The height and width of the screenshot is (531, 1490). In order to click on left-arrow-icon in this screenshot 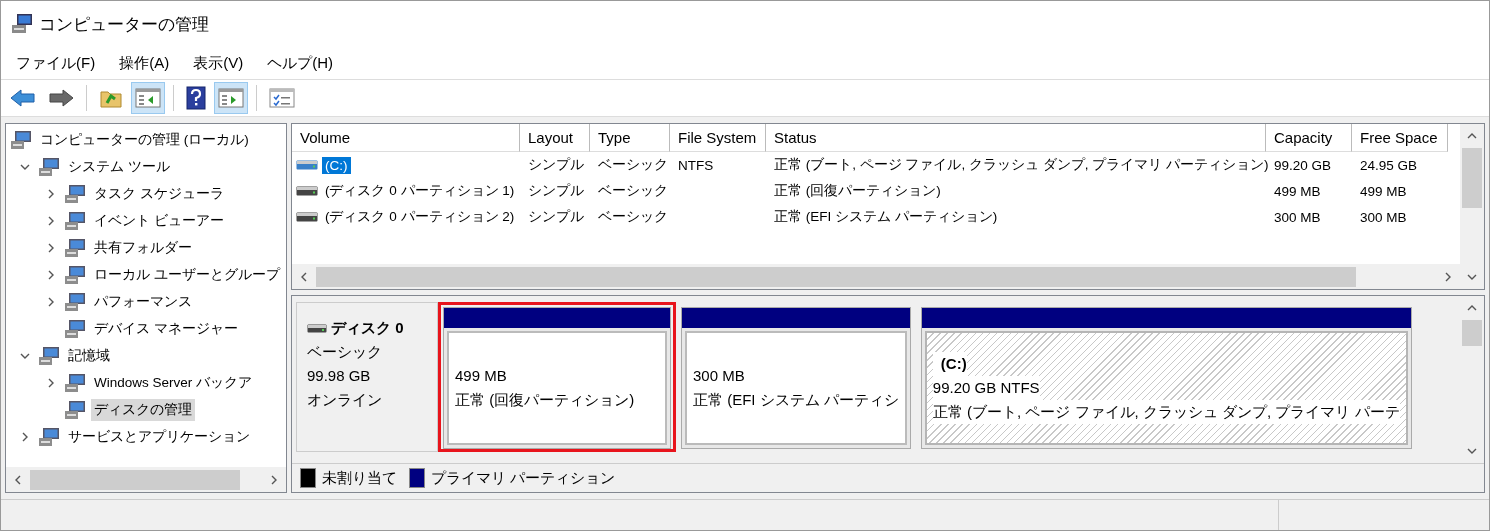, I will do `click(23, 98)`.